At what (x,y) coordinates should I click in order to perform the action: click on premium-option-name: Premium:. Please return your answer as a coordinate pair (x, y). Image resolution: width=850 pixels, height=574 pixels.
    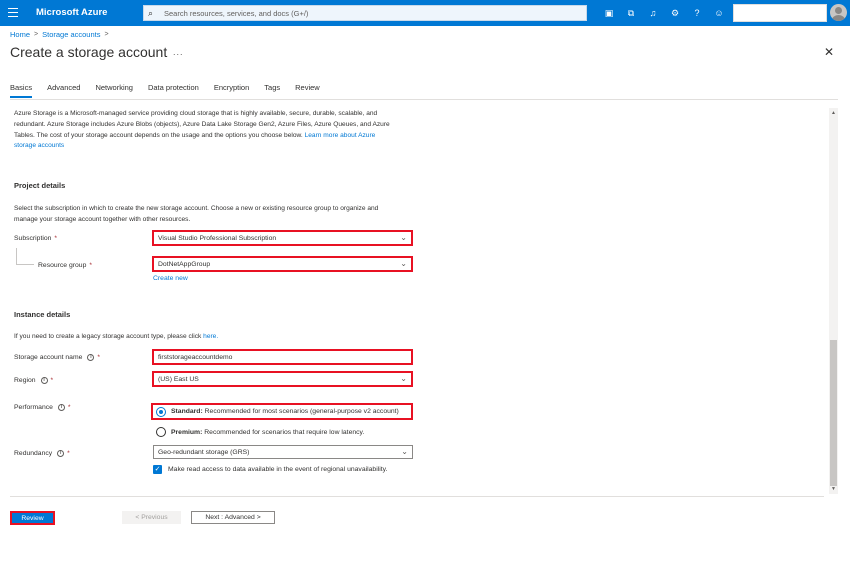
    Looking at the image, I should click on (187, 432).